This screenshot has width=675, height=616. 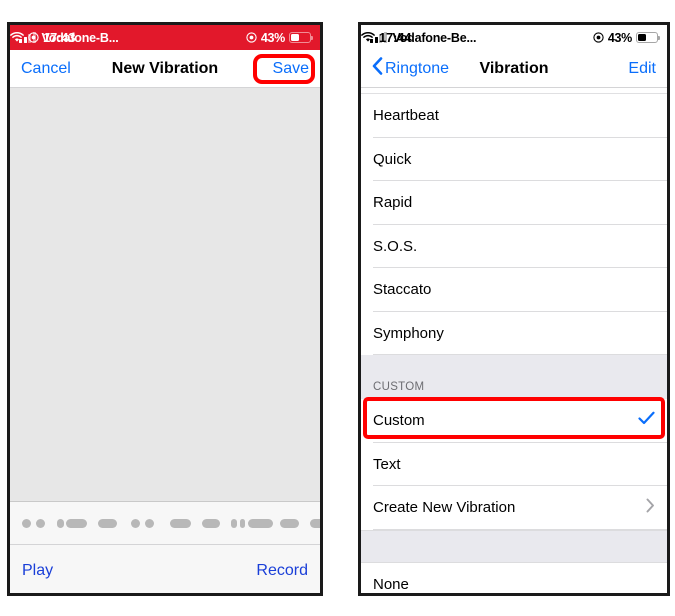 What do you see at coordinates (402, 290) in the screenshot?
I see `list-item-label: Staccato` at bounding box center [402, 290].